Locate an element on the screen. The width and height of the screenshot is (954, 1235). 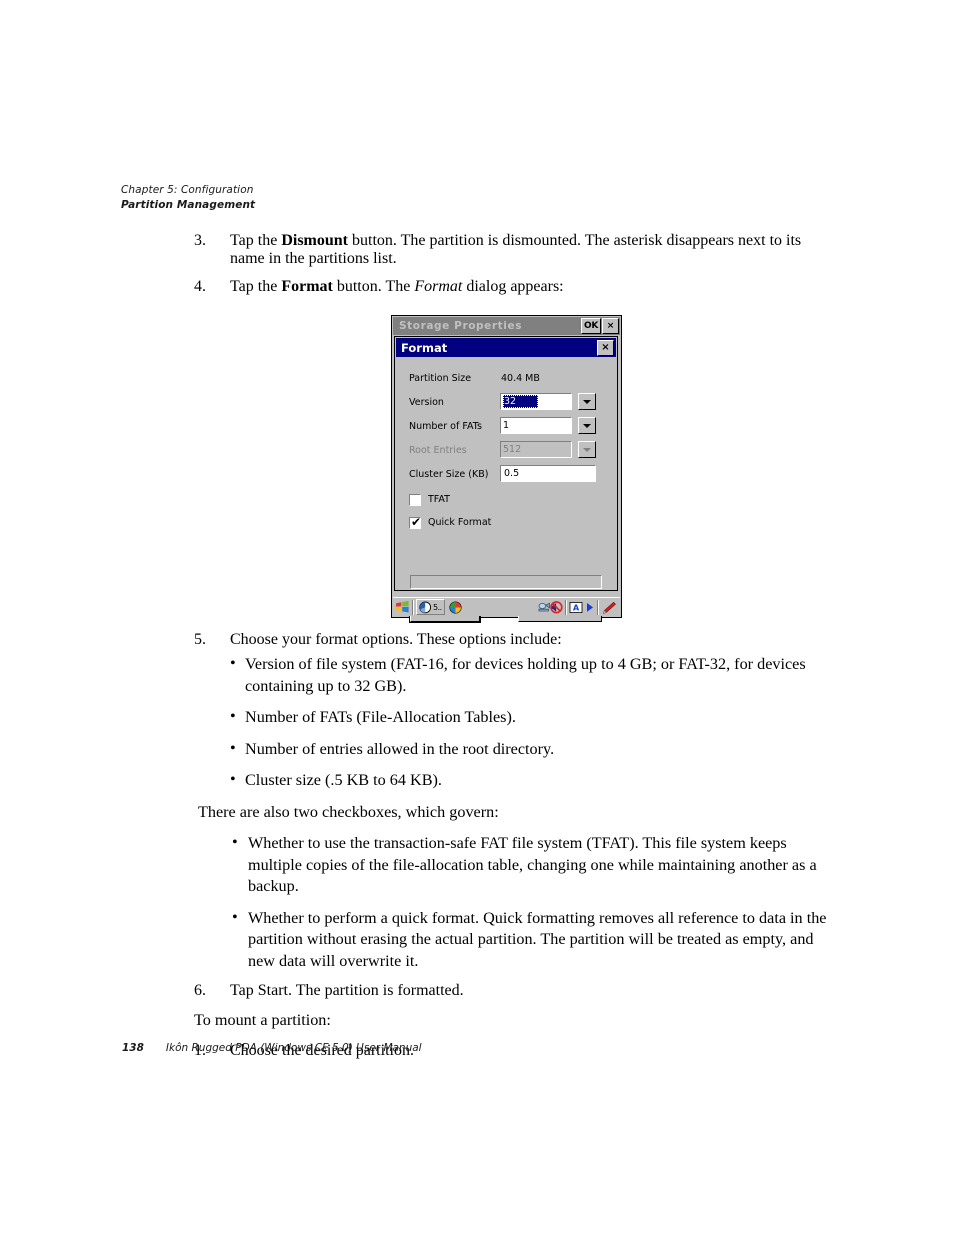
windows-ce-taskbar: 5.. A is located at coordinates (506, 606).